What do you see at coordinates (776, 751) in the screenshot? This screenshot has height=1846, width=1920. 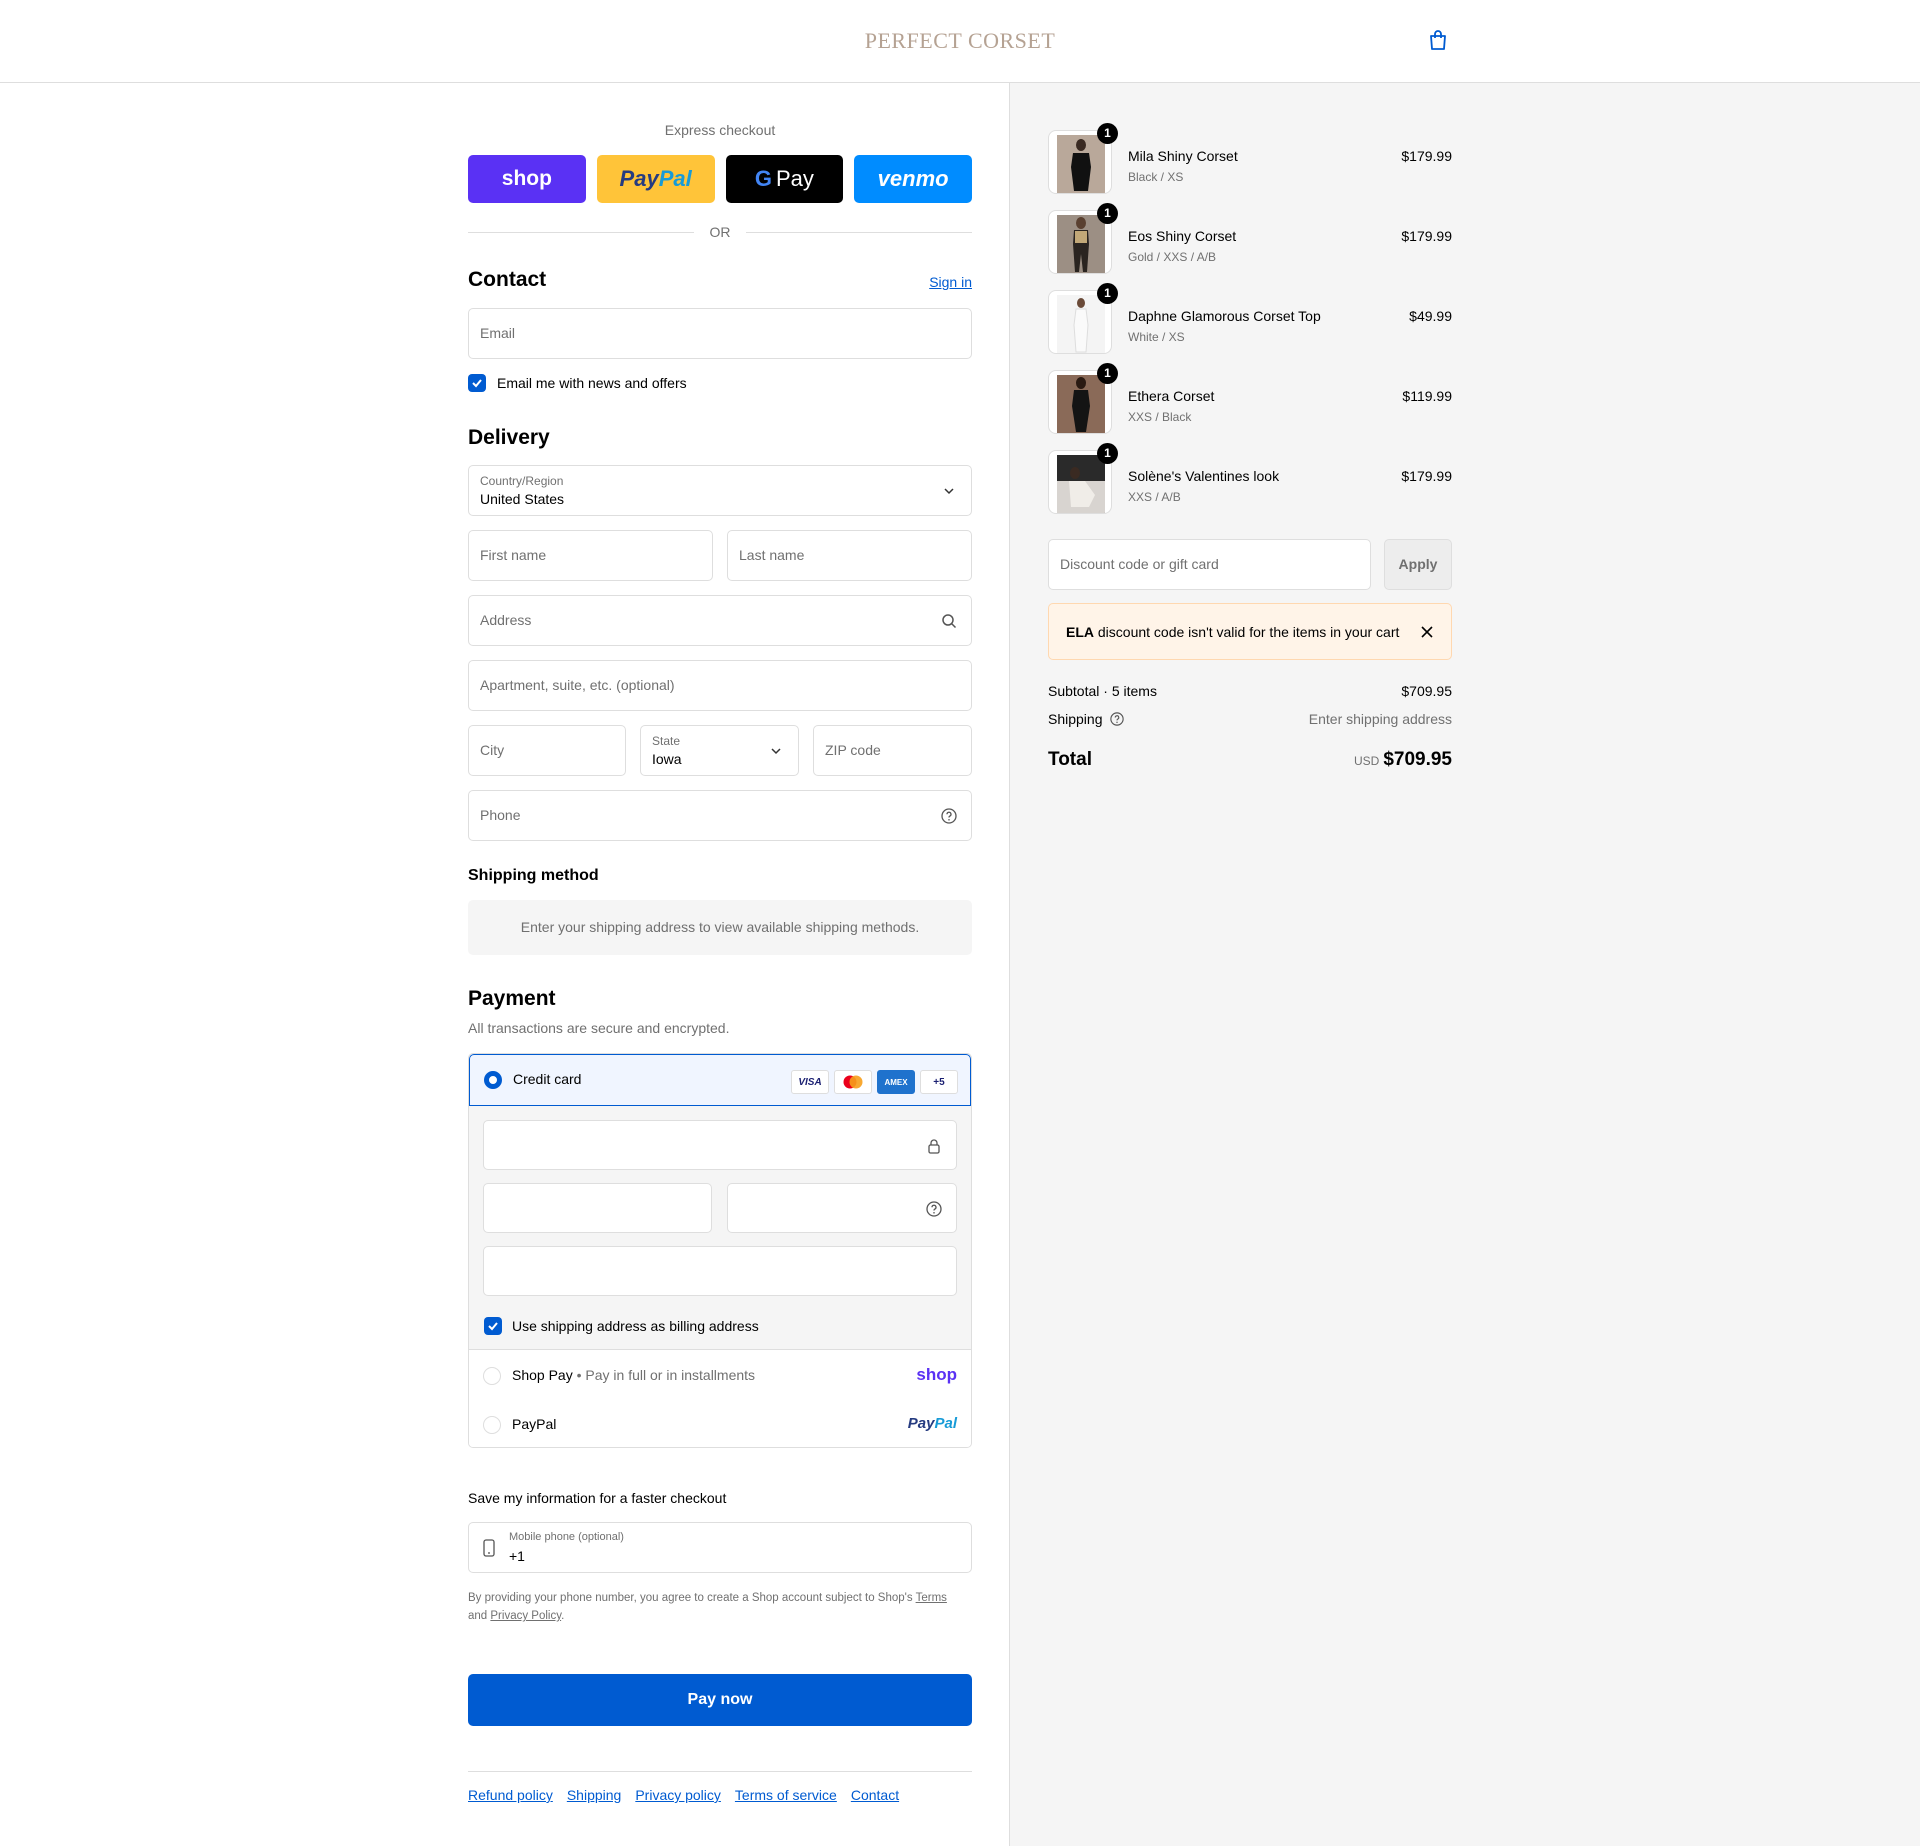 I see `chevron-down-icon` at bounding box center [776, 751].